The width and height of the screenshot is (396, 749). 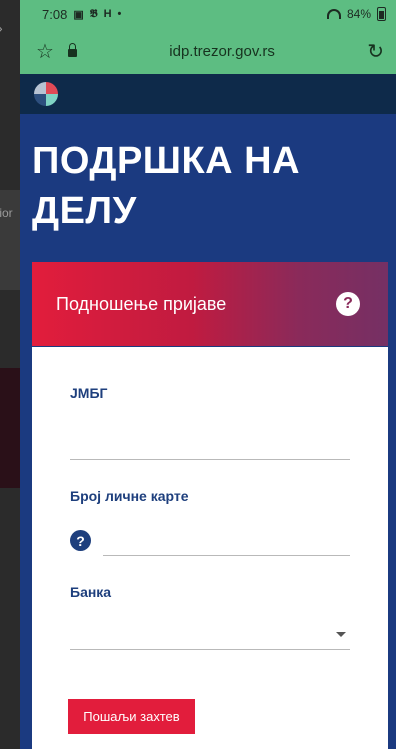 I want to click on pie-logo-icon, so click(x=46, y=94).